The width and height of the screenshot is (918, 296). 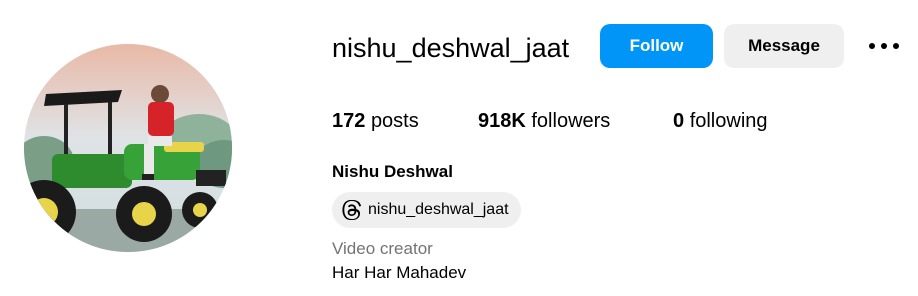 I want to click on profile-bio: Har Har Mahadev, so click(x=399, y=272).